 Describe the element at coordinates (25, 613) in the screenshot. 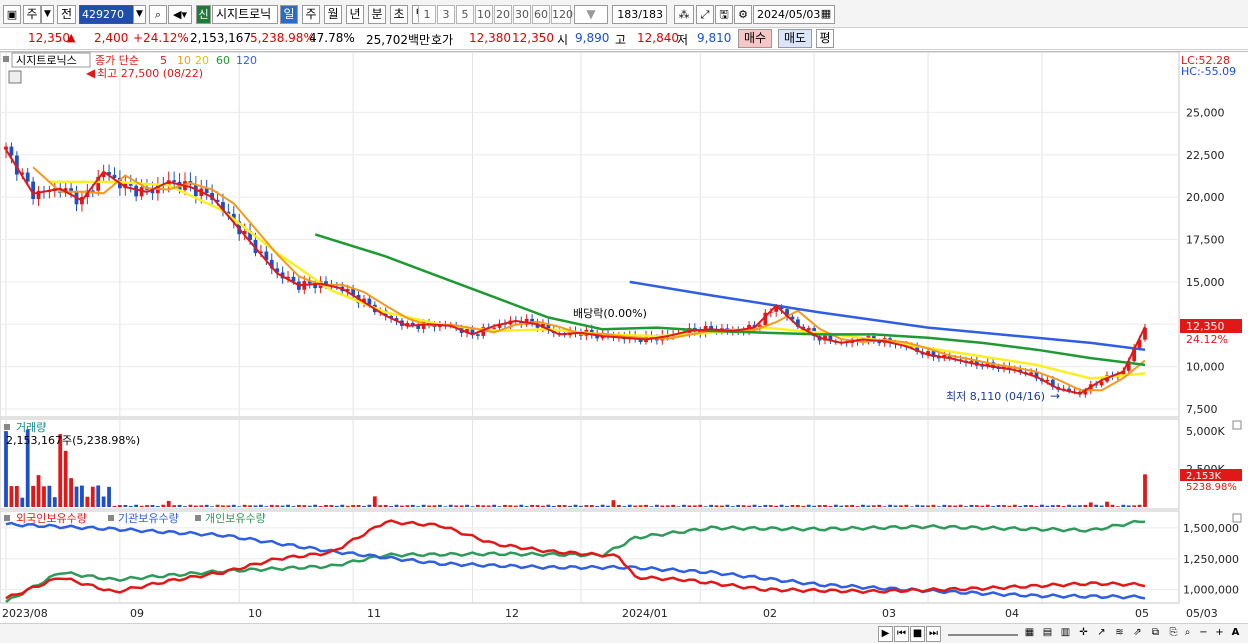

I see `x-tick-label: 2023/08` at that location.